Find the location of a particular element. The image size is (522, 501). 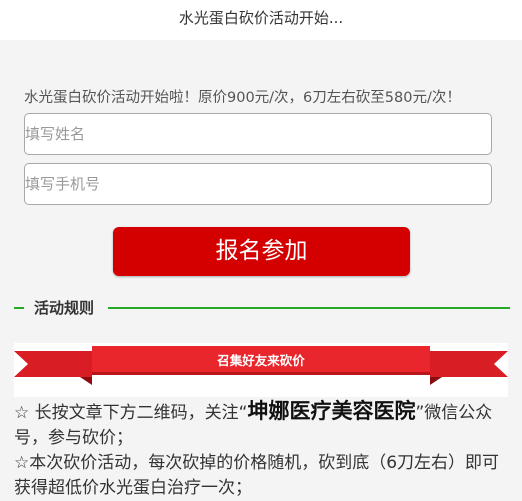

rules-section-header: 活动规则 is located at coordinates (262, 308).